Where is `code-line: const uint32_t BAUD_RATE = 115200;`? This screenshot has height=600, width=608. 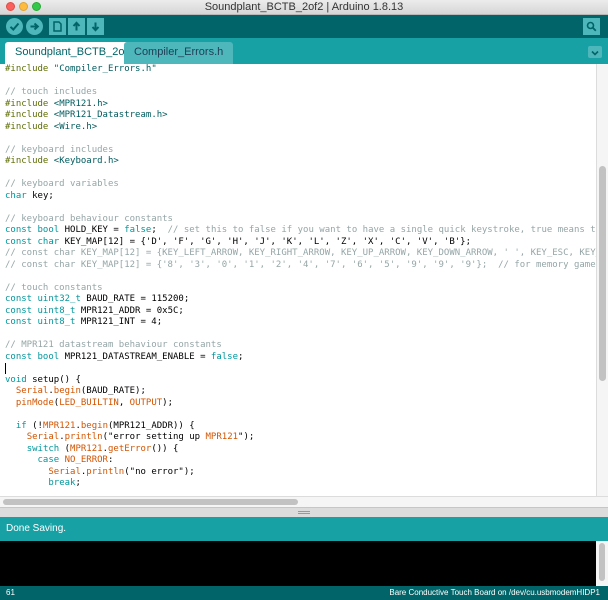
code-line: const uint32_t BAUD_RATE = 115200; is located at coordinates (97, 299).